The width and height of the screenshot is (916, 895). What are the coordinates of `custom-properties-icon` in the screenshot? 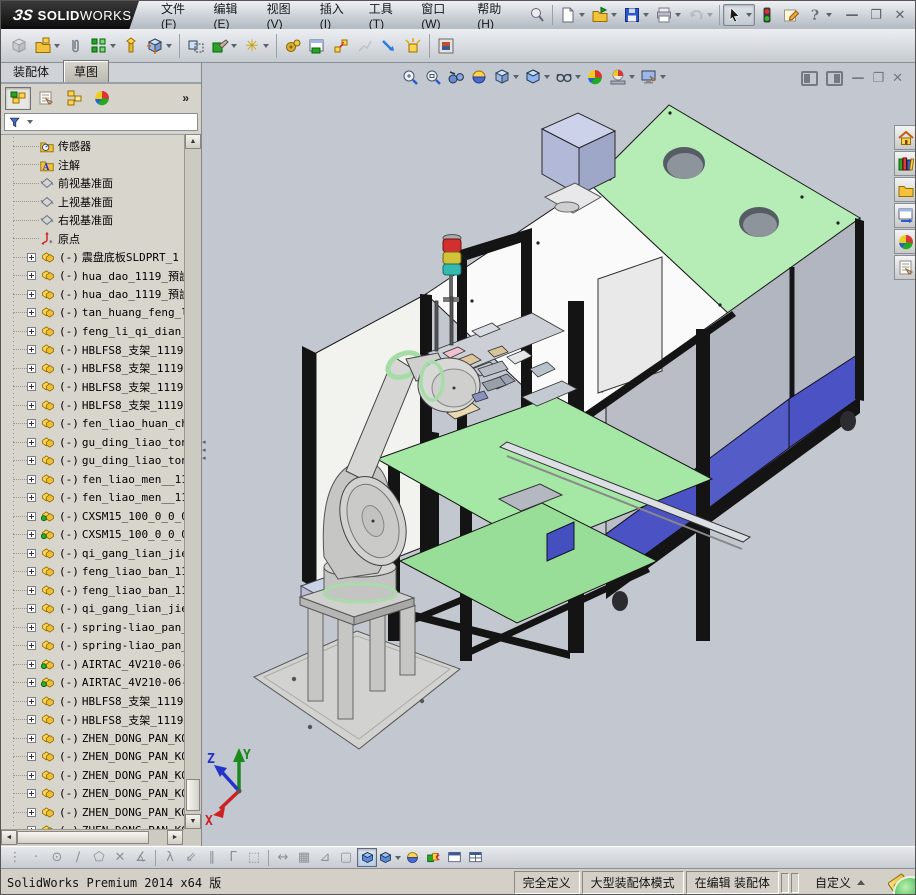 It's located at (904, 267).